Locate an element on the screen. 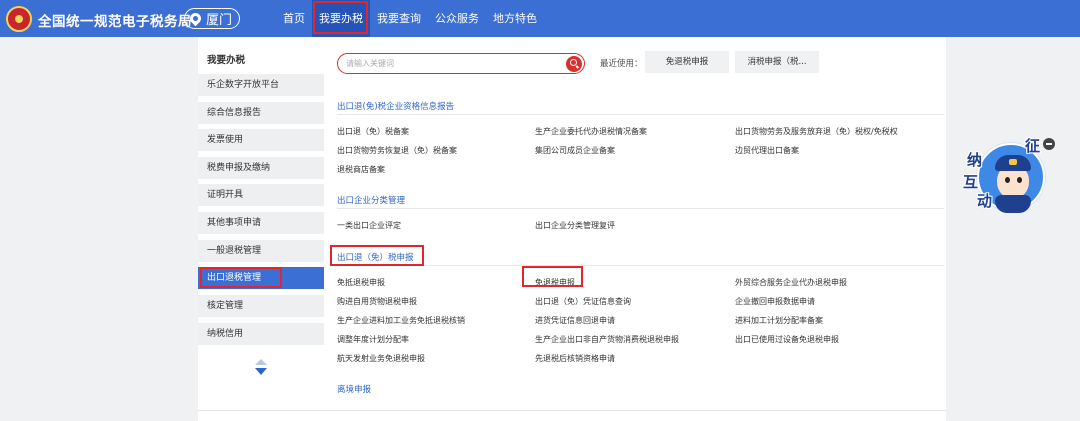 This screenshot has width=1080, height=421. sidebar-item-certificate: 证明开具 is located at coordinates (261, 195).